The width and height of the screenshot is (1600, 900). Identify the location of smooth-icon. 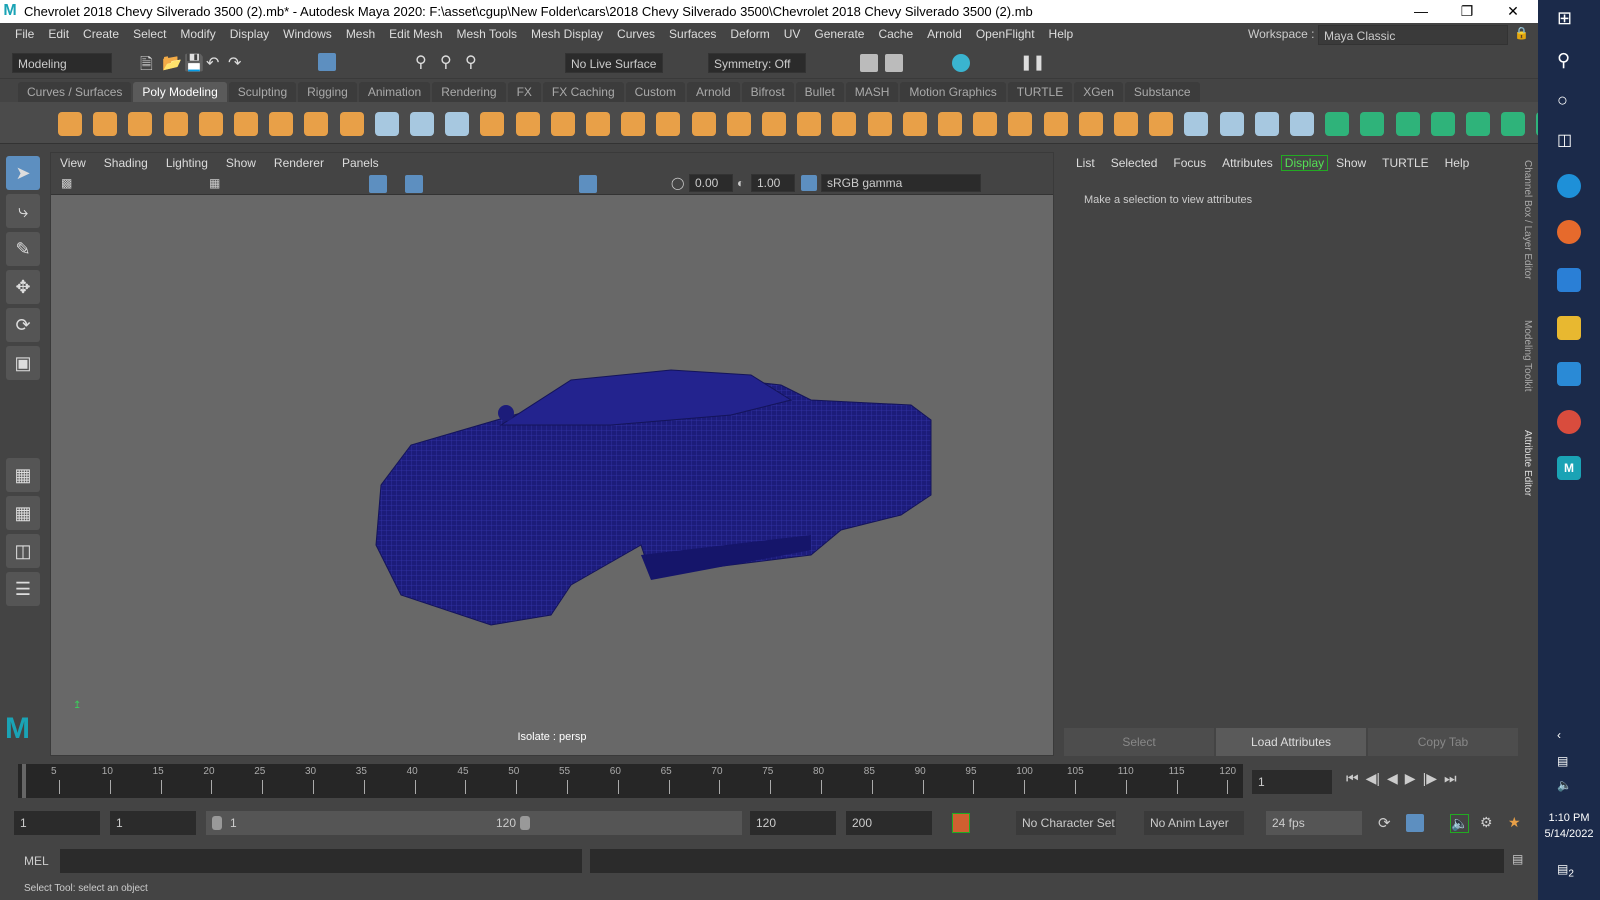
(633, 124).